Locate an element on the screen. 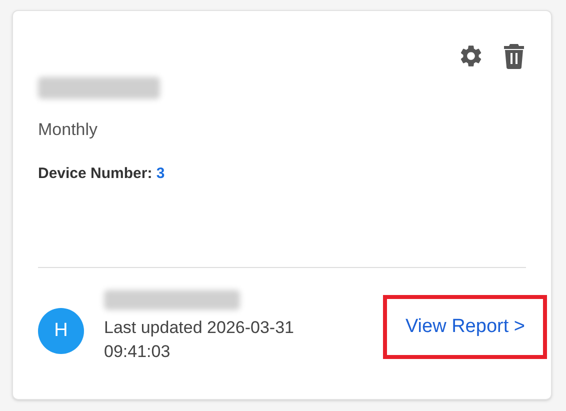  billing-period: Monthly is located at coordinates (68, 130).